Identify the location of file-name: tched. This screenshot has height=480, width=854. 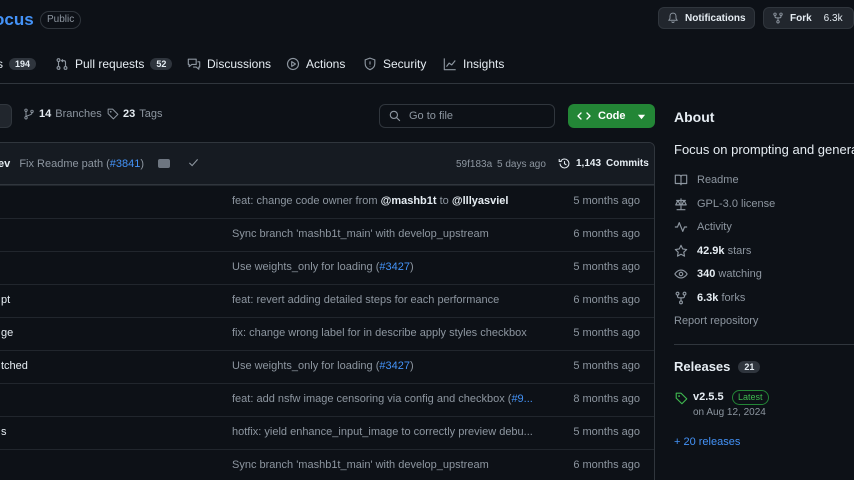
(14, 366).